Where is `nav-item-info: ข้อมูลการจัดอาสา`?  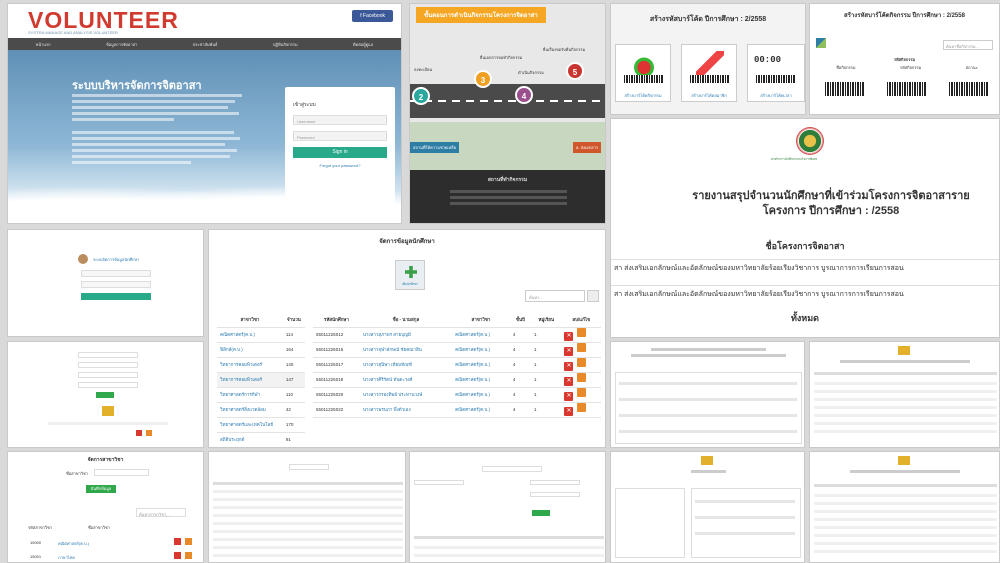
nav-item-info: ข้อมูลการจัดอาสา is located at coordinates (121, 44).